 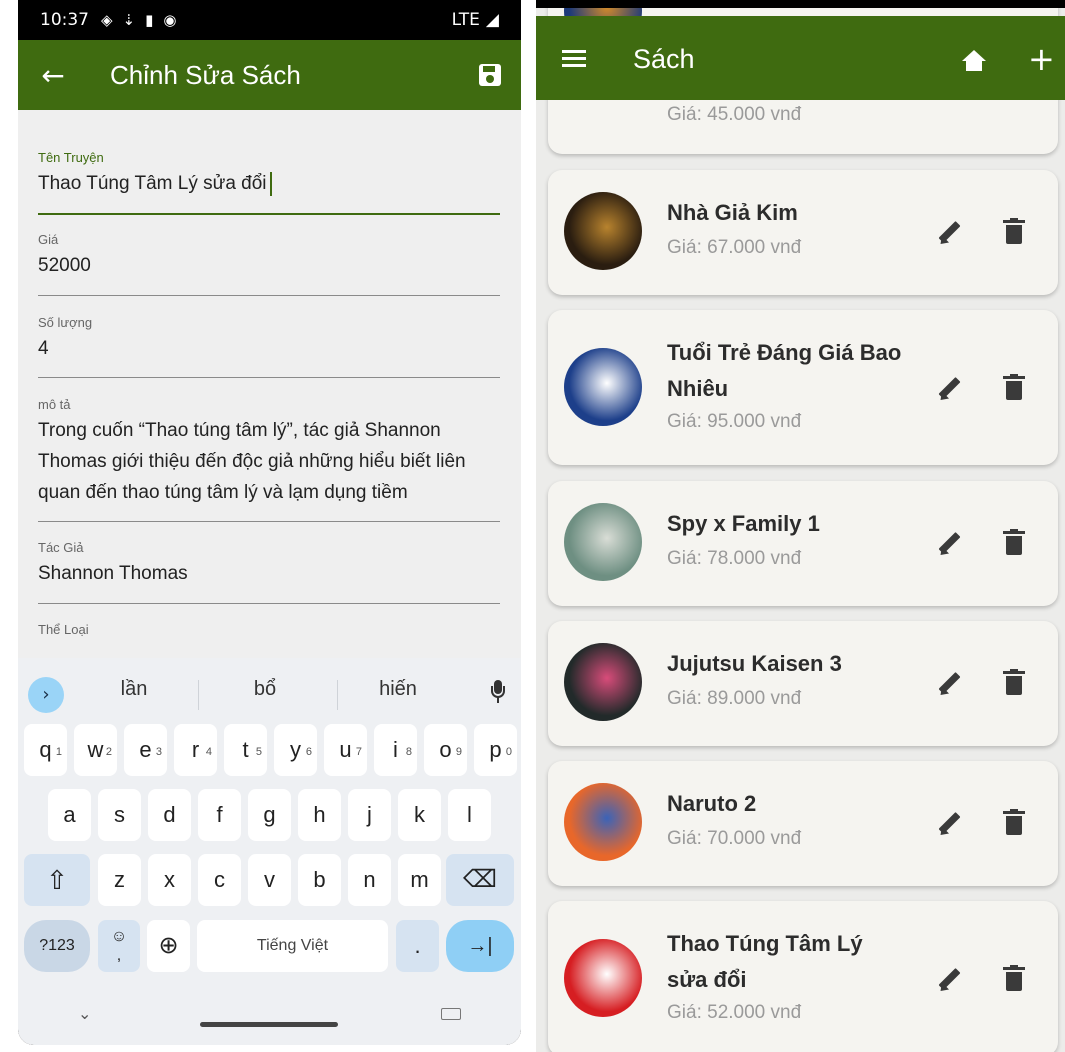 I want to click on menu-icon, so click(x=574, y=59).